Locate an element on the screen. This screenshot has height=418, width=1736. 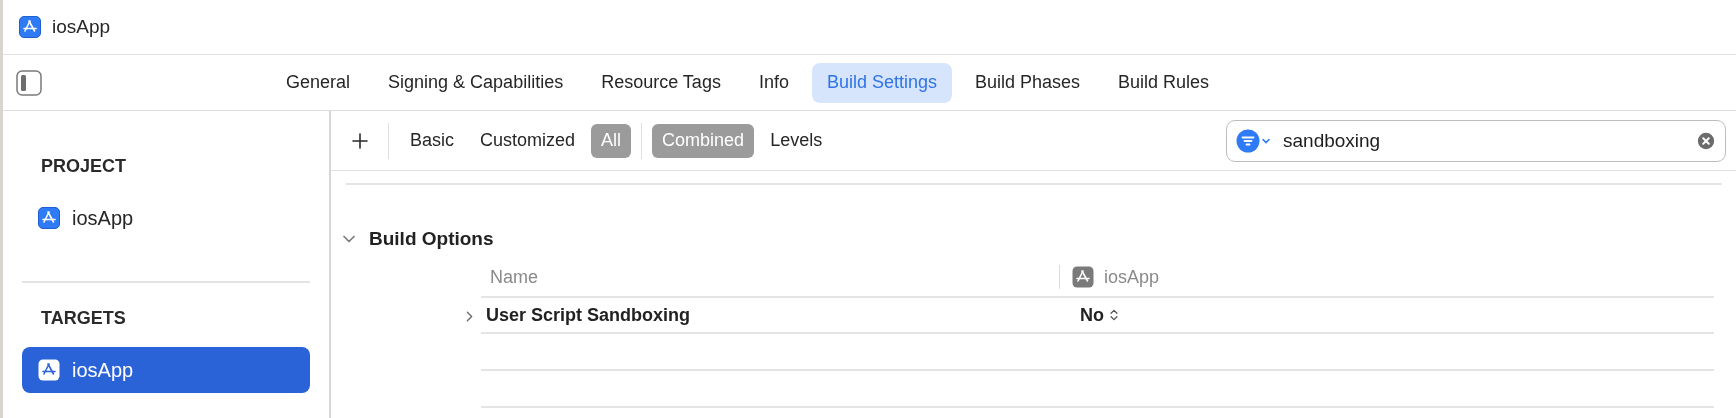
tab: Build Settings is located at coordinates (881, 82).